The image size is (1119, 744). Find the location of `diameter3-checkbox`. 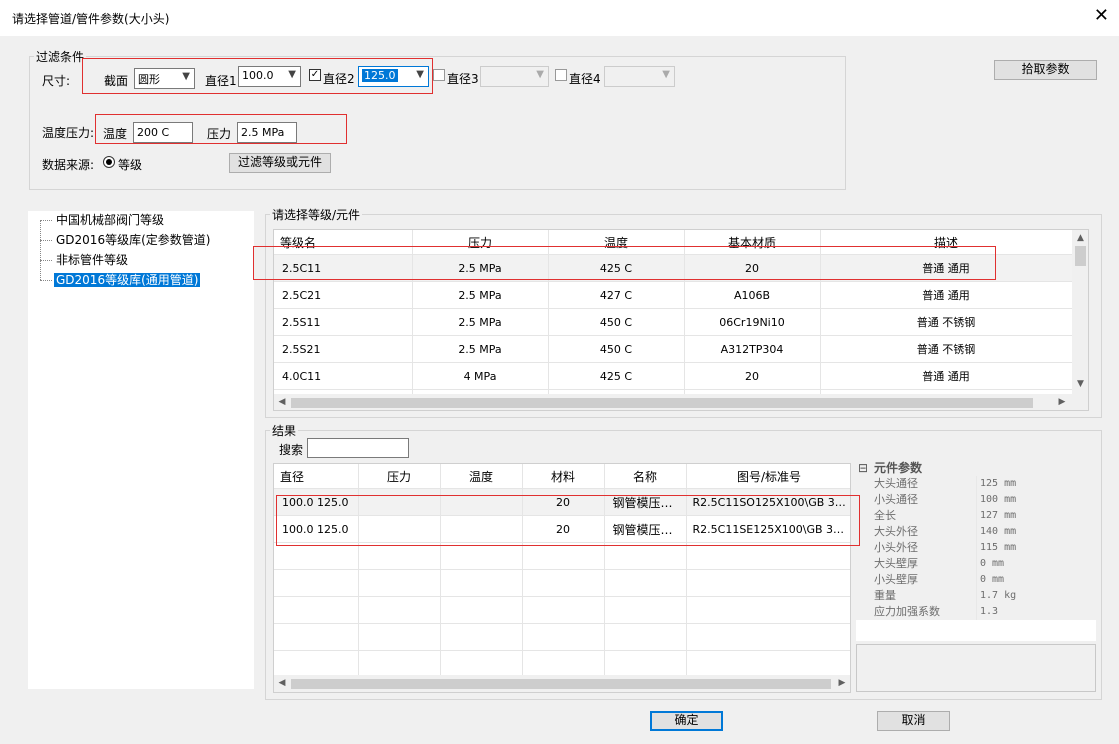

diameter3-checkbox is located at coordinates (439, 75).